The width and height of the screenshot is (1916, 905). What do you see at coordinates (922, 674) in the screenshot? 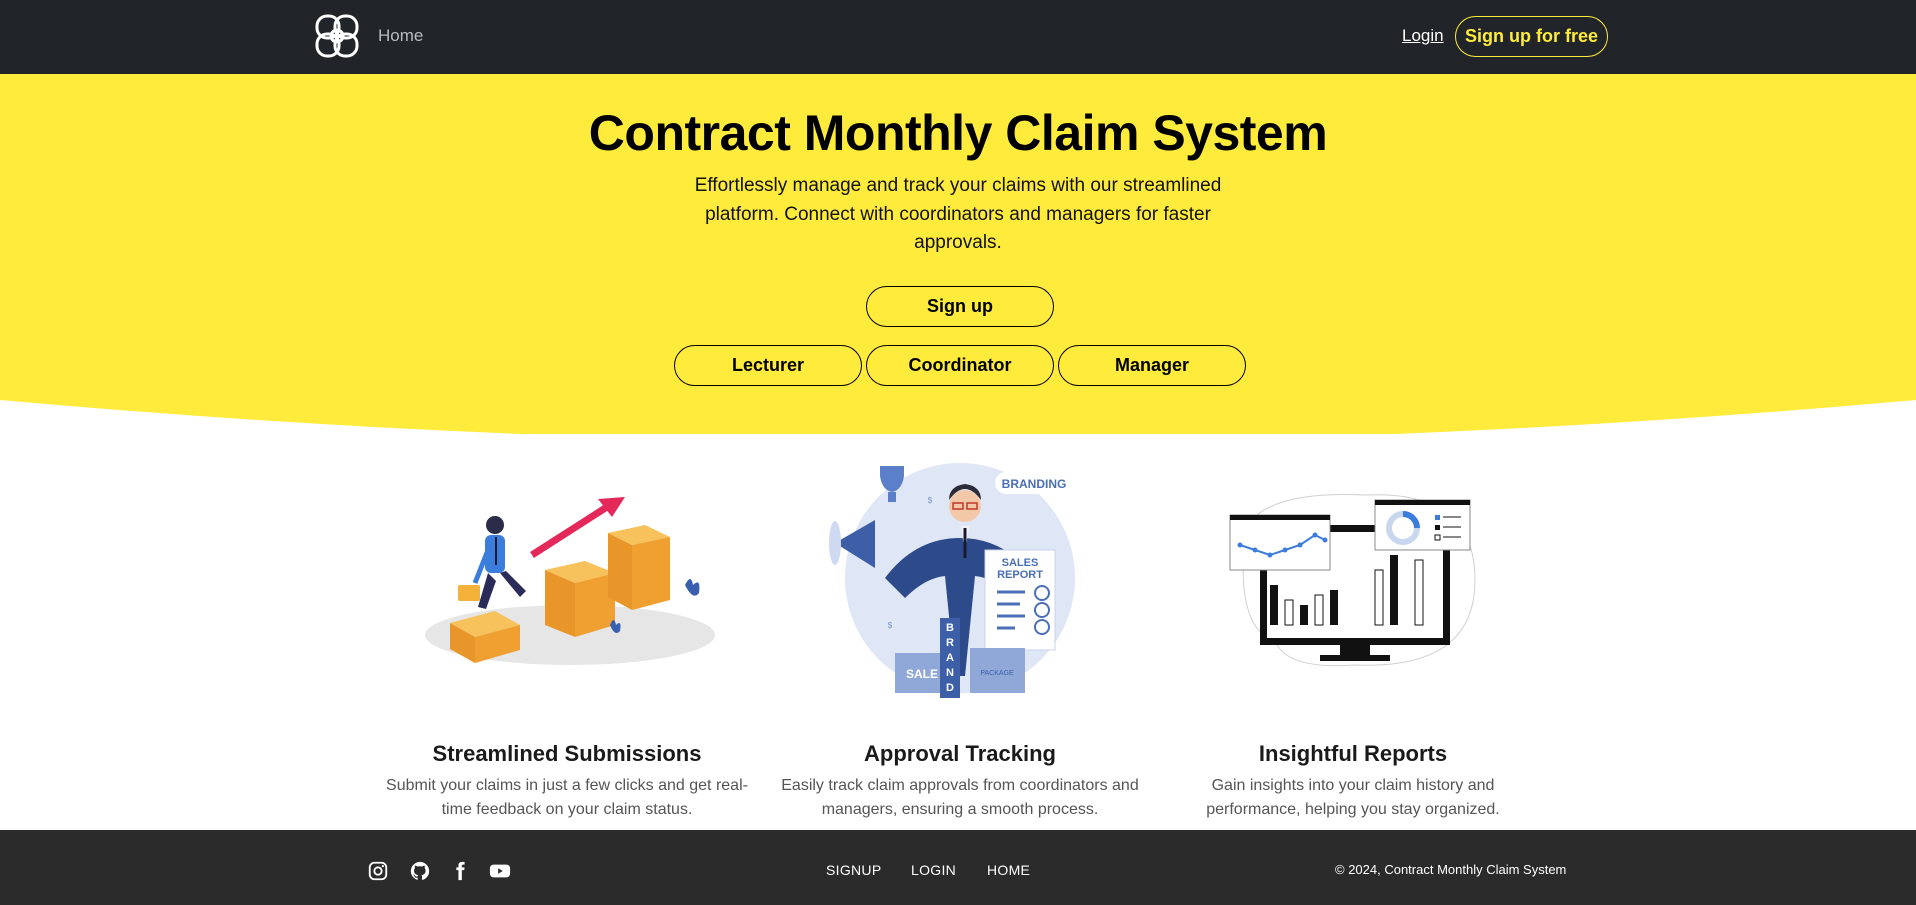
I see `sale-label: SALE` at bounding box center [922, 674].